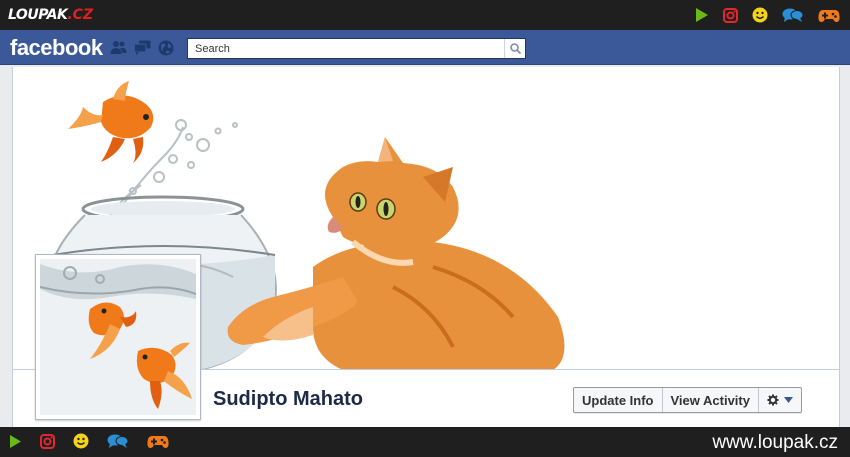 The image size is (850, 457). Describe the element at coordinates (288, 399) in the screenshot. I see `profile-name: Sudipto Mahato` at that location.